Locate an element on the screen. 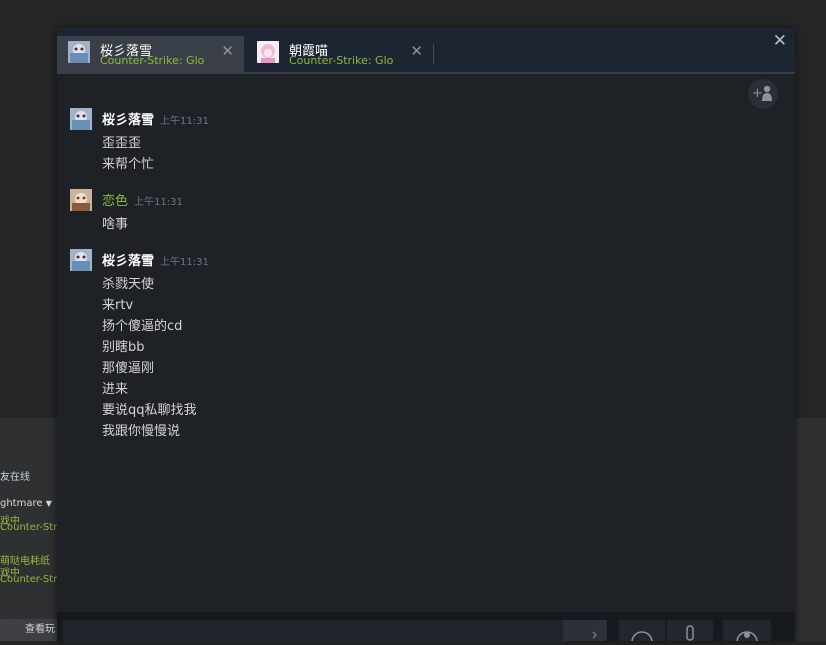 This screenshot has height=645, width=826. bg-button is located at coordinates (10, 630).